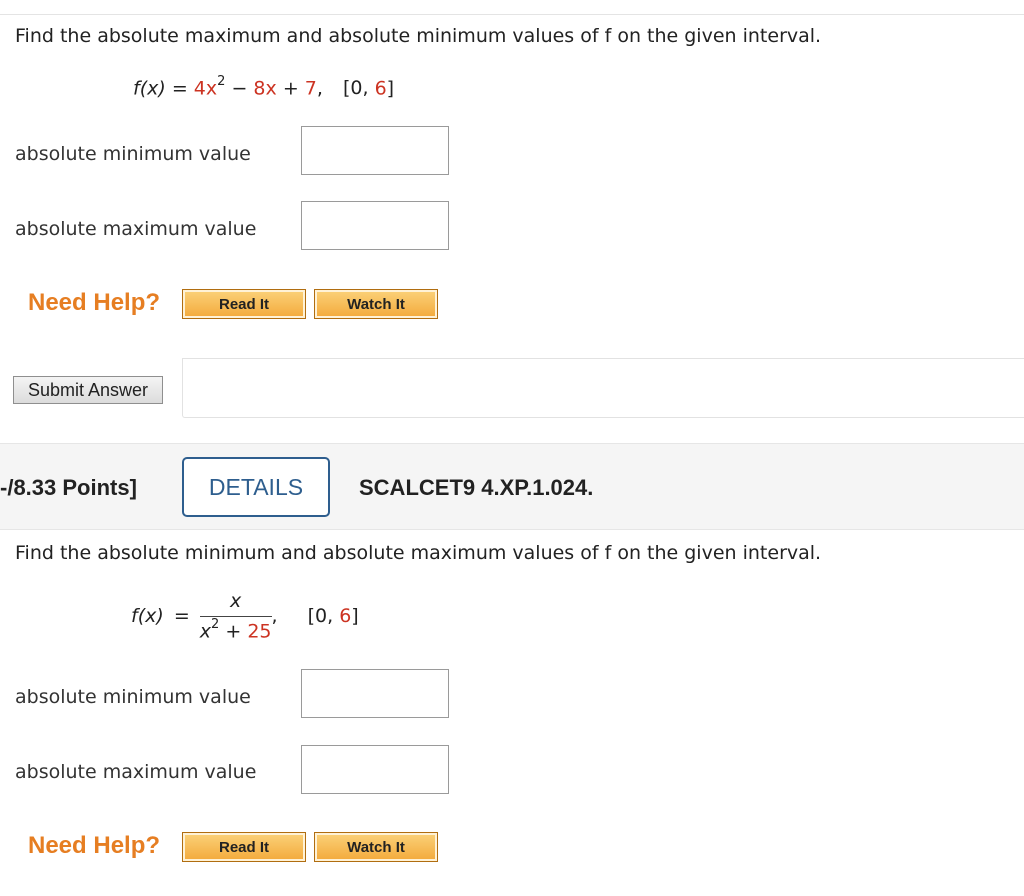  What do you see at coordinates (375, 225) in the screenshot?
I see `q1-max-input` at bounding box center [375, 225].